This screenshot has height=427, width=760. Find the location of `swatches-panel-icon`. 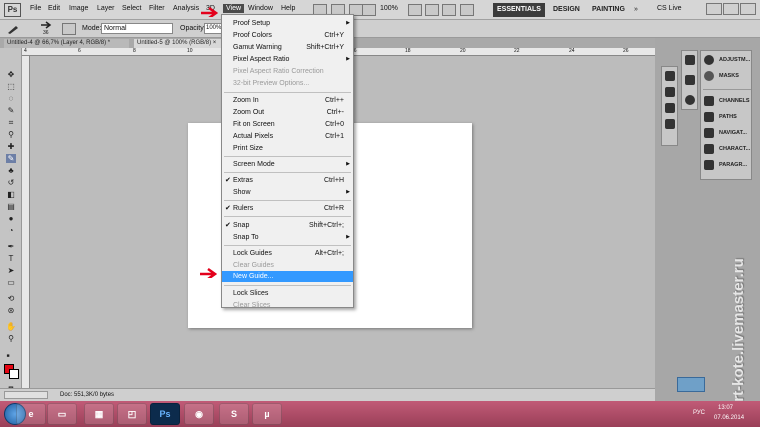

swatches-panel-icon is located at coordinates (670, 92).